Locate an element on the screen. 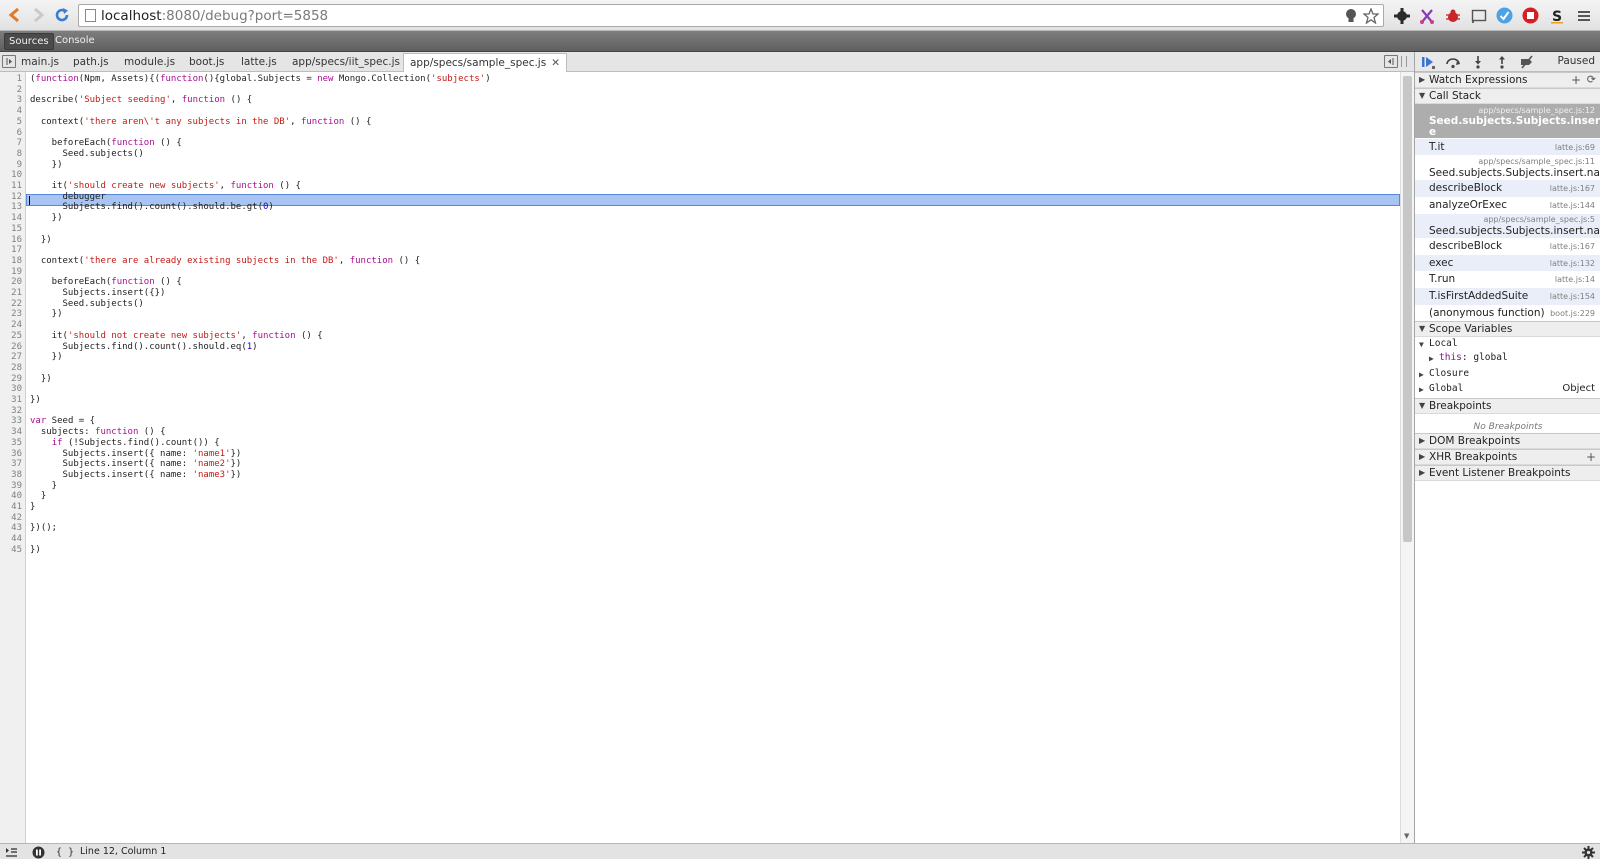 This screenshot has height=859, width=1600. line-number: 42 is located at coordinates (16, 518).